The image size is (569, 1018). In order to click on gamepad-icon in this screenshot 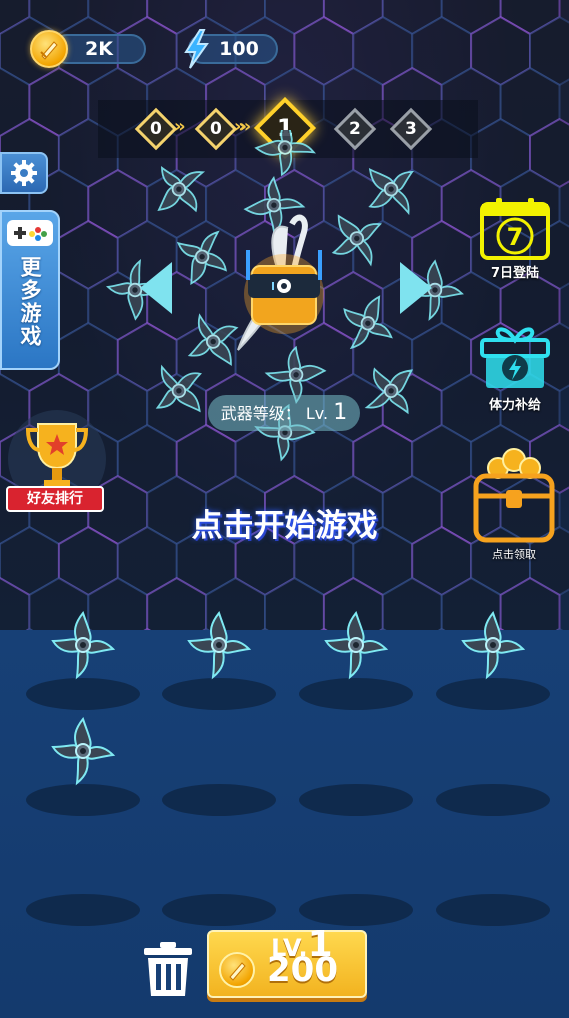, I will do `click(30, 233)`.